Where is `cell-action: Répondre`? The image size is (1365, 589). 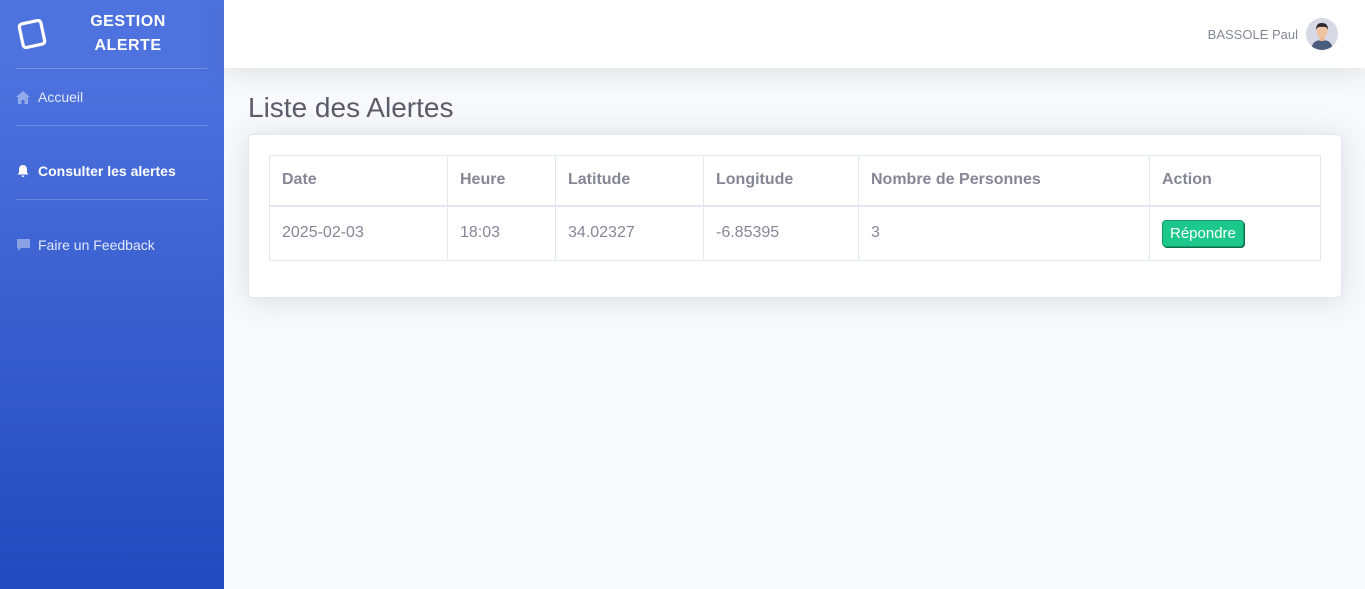
cell-action: Répondre is located at coordinates (1235, 233).